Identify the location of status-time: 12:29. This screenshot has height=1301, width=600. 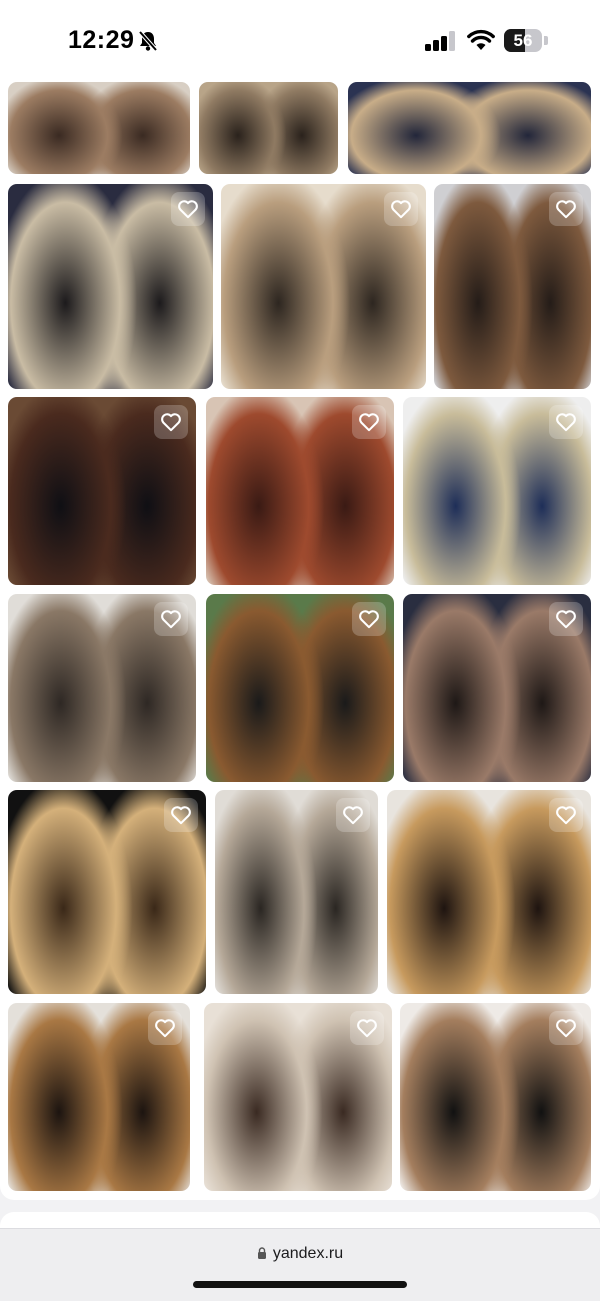
(101, 40).